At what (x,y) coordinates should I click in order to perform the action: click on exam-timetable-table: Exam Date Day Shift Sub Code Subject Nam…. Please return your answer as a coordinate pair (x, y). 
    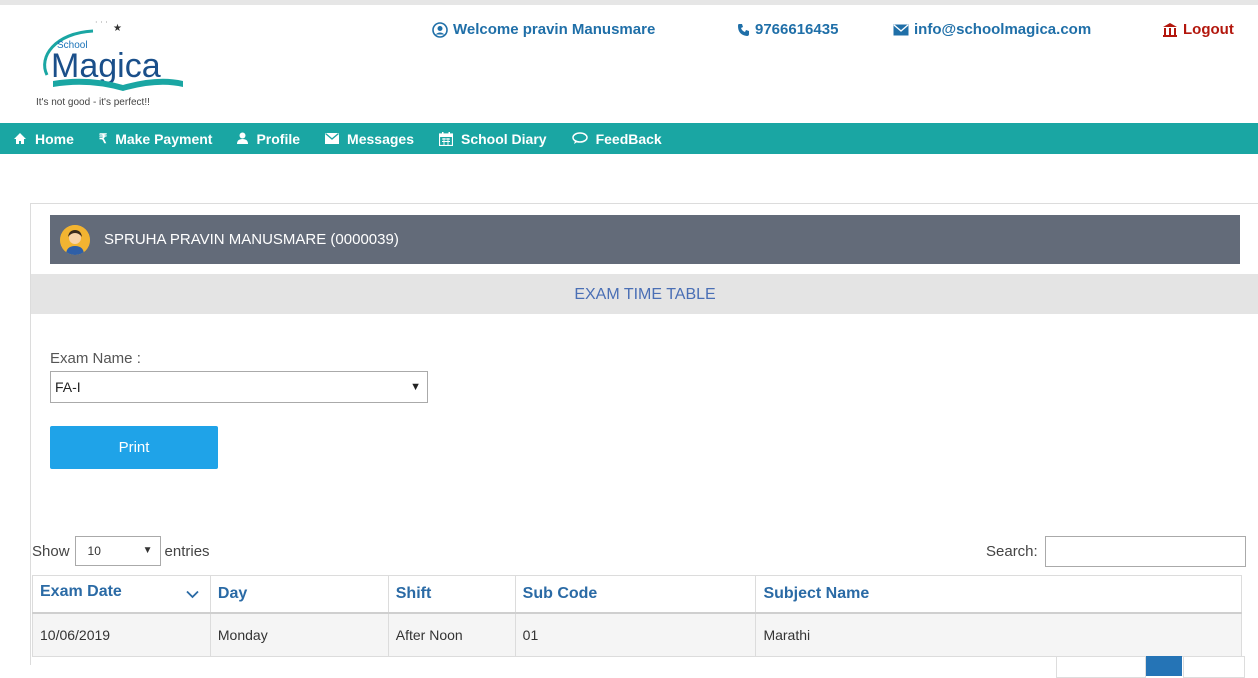
    Looking at the image, I should click on (637, 616).